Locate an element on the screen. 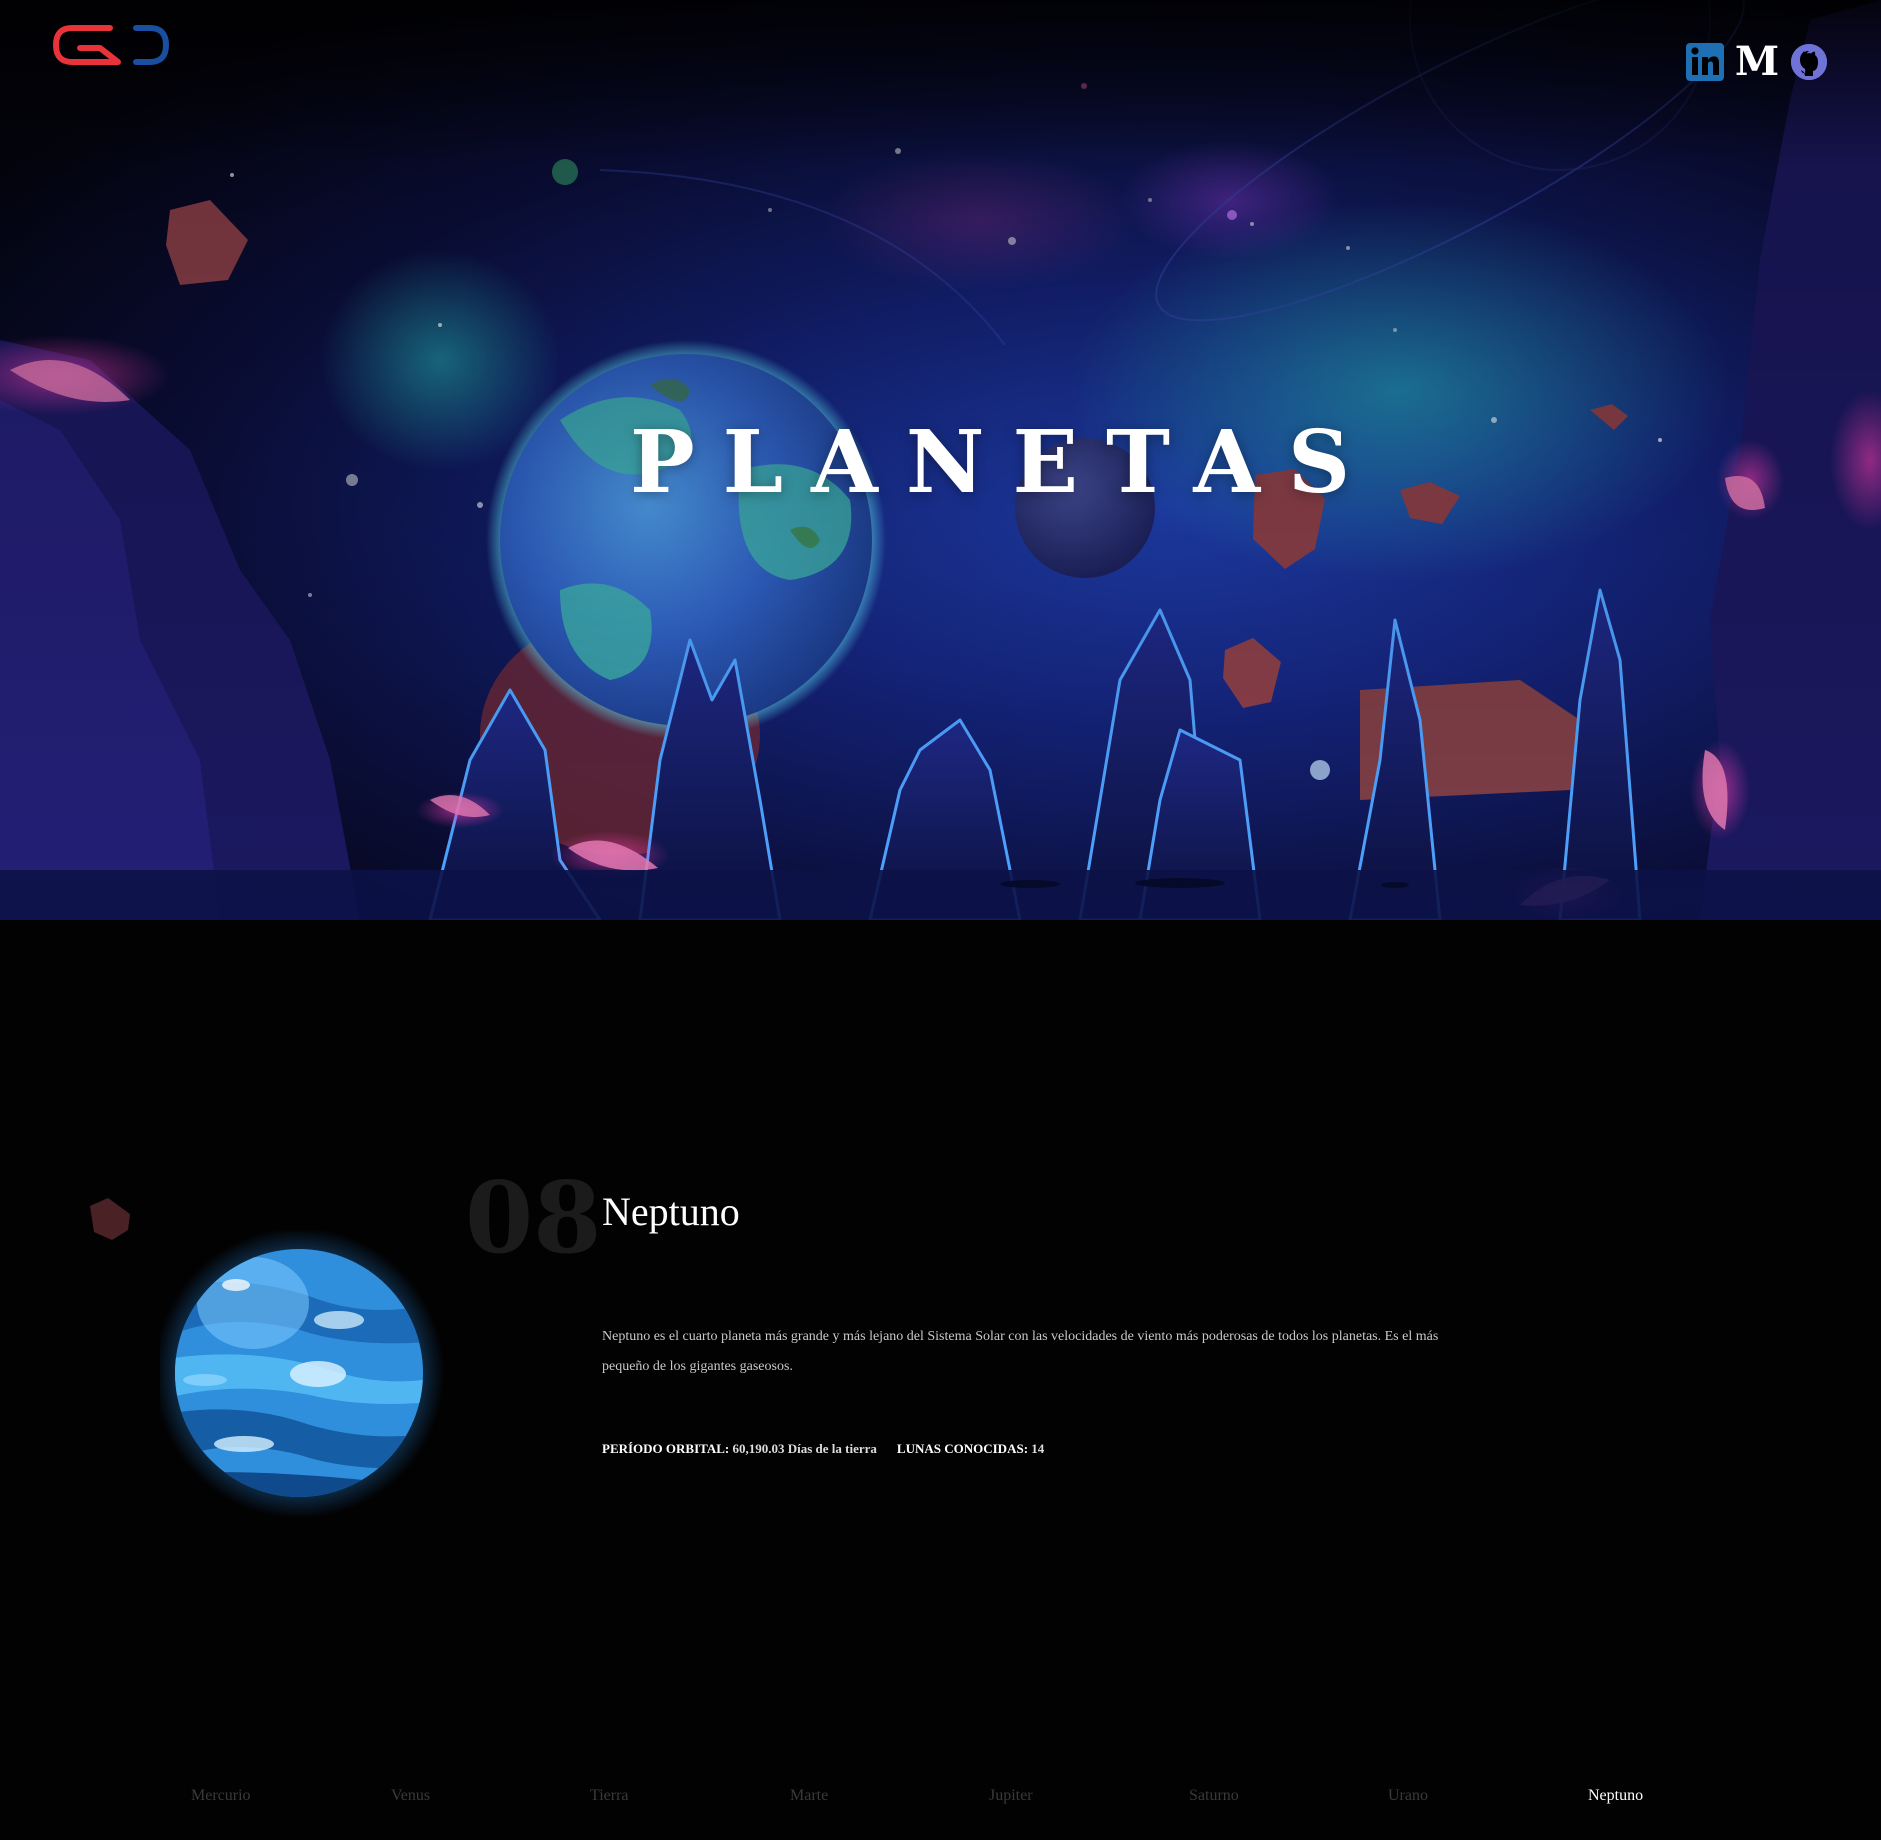  medium-link: M is located at coordinates (1757, 61).